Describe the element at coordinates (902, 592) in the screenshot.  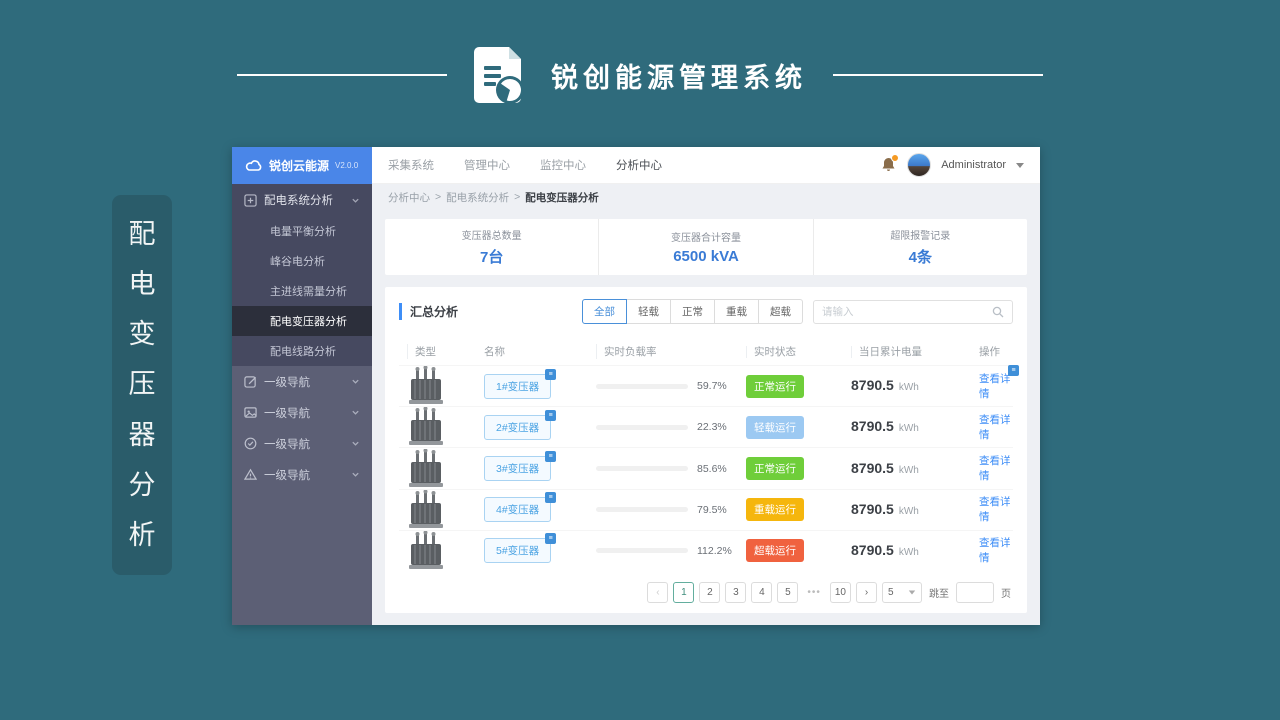
I see `page-size-select: 5` at that location.